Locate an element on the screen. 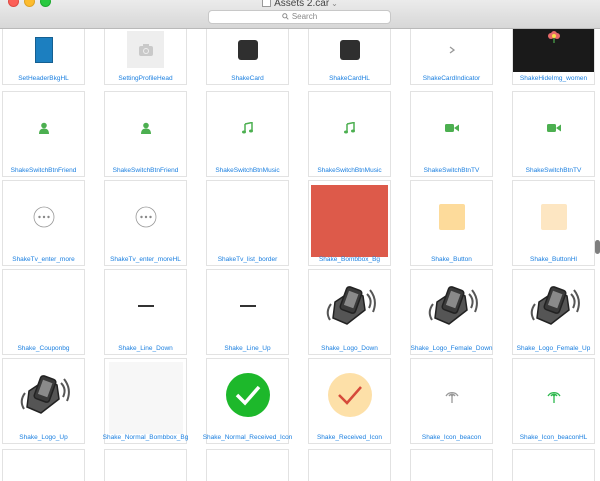 The width and height of the screenshot is (600, 481). asset-cell: ShakeCard is located at coordinates (247, 57).